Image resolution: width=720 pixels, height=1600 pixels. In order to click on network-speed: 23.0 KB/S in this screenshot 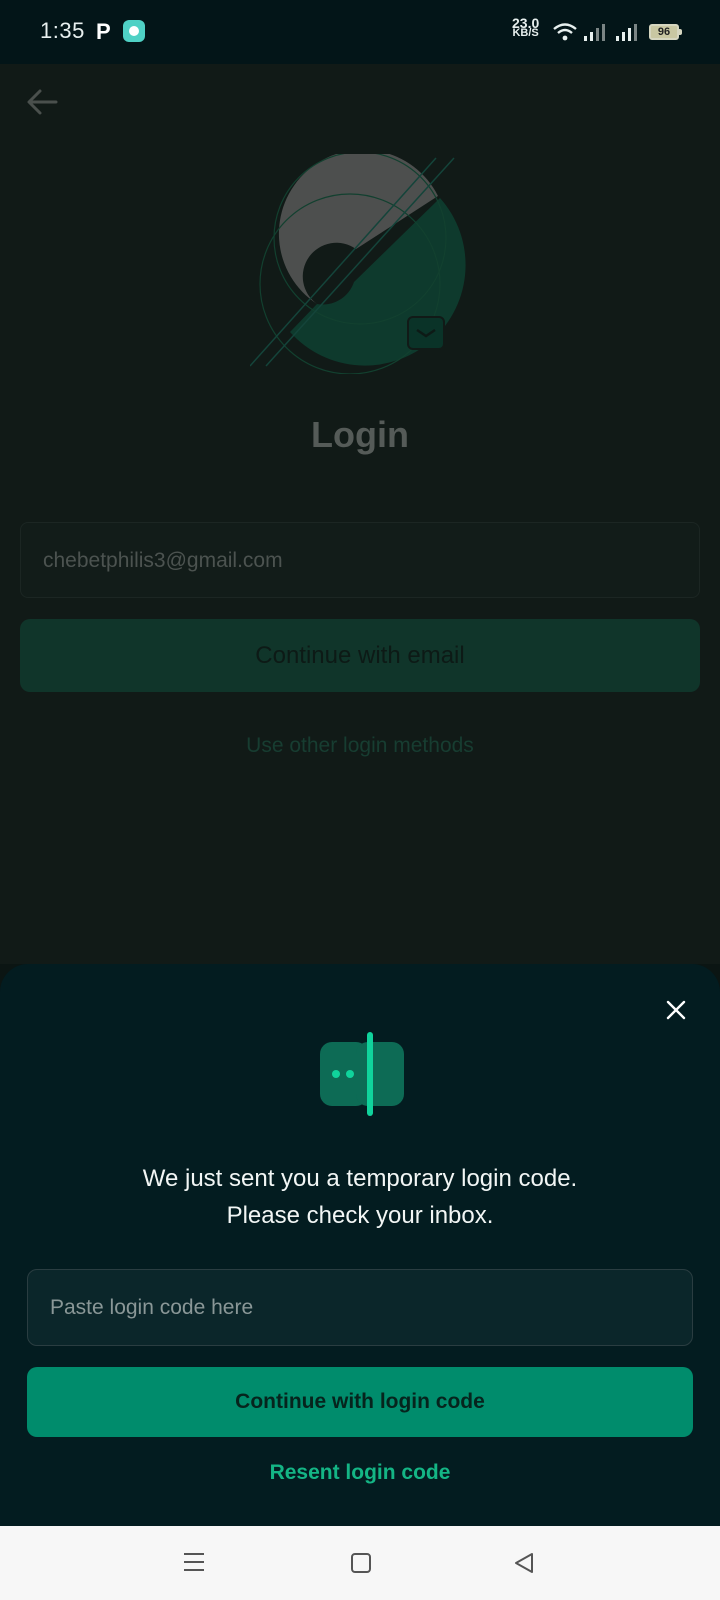, I will do `click(525, 27)`.